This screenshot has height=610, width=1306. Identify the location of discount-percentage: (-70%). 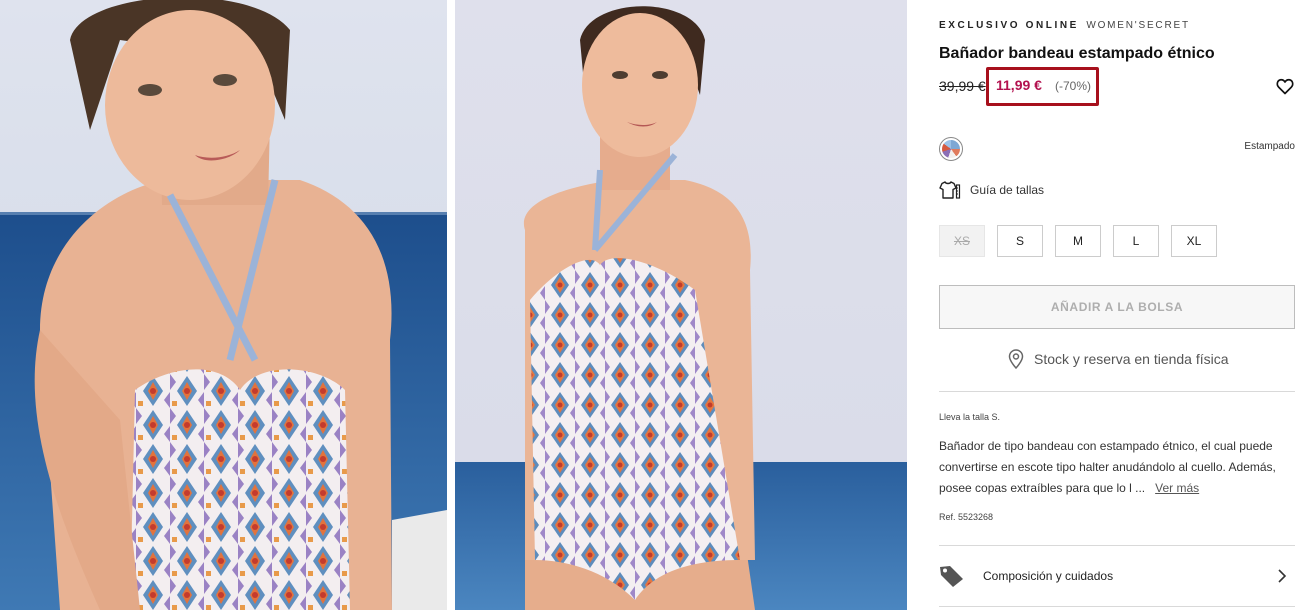
(1073, 86).